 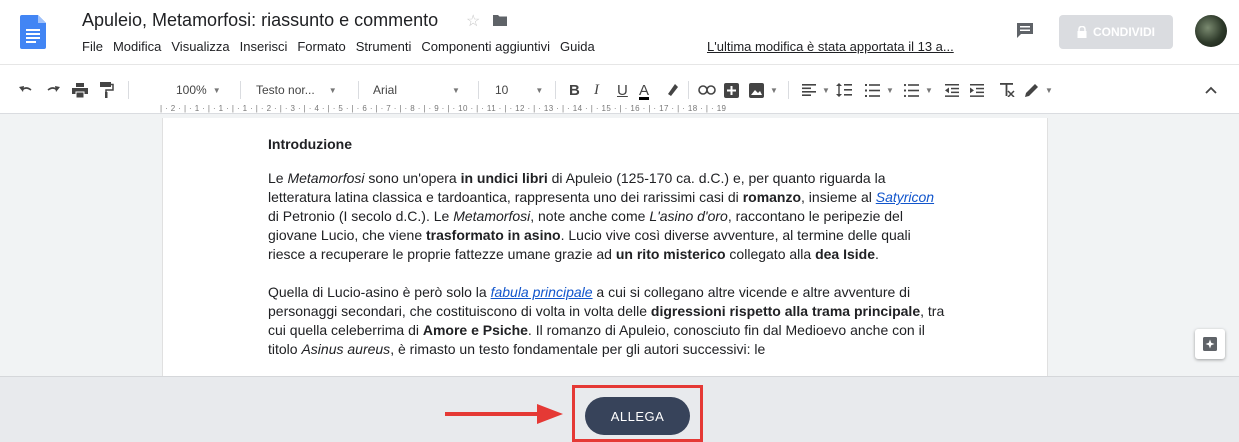 What do you see at coordinates (500, 20) in the screenshot?
I see `folder-icon` at bounding box center [500, 20].